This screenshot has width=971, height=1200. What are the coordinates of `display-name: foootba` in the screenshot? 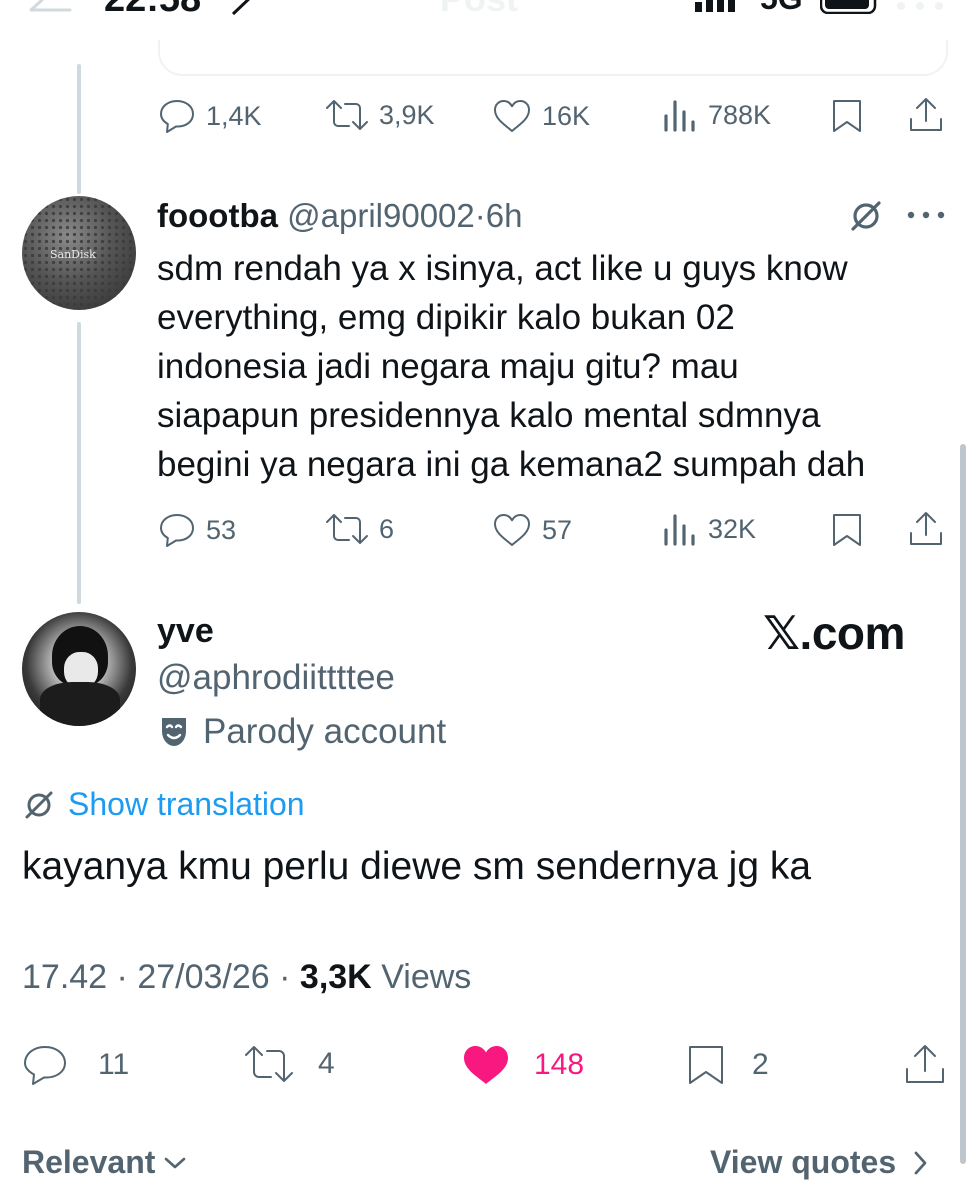 It's located at (217, 215).